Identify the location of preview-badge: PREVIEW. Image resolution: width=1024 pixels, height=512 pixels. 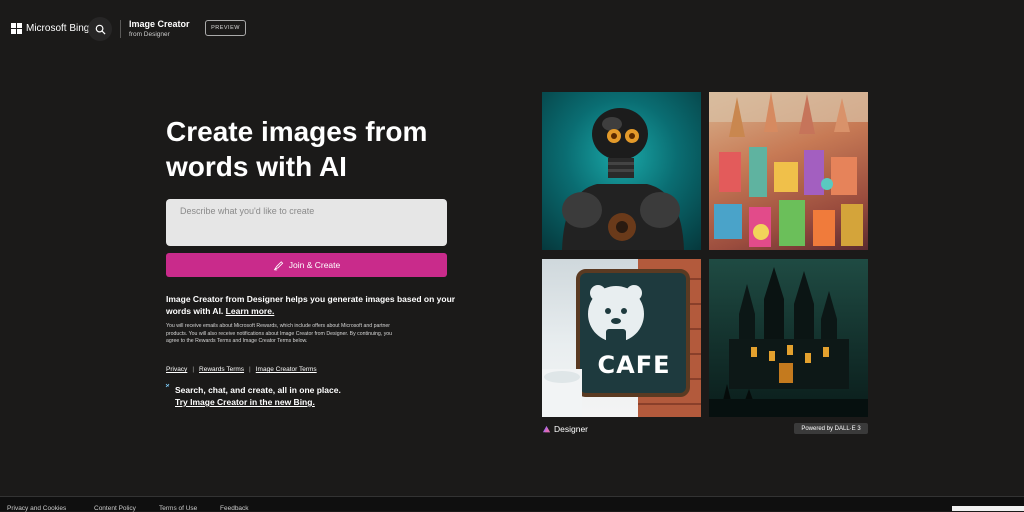
(225, 28).